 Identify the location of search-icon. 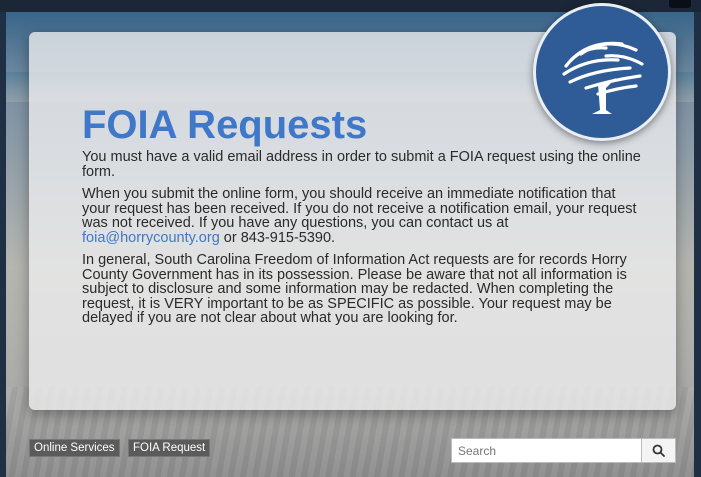
(658, 450).